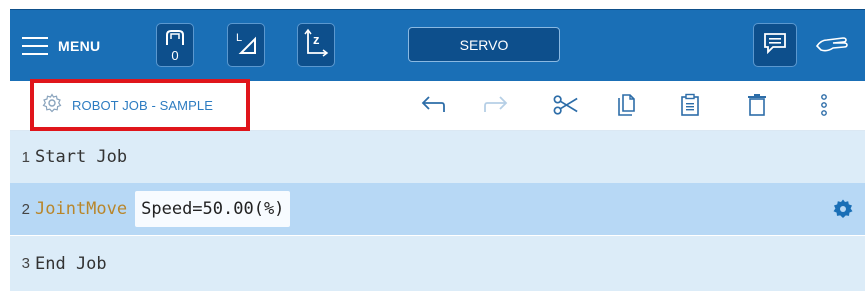 This screenshot has width=865, height=291. What do you see at coordinates (71, 263) in the screenshot?
I see `line-command: End Job` at bounding box center [71, 263].